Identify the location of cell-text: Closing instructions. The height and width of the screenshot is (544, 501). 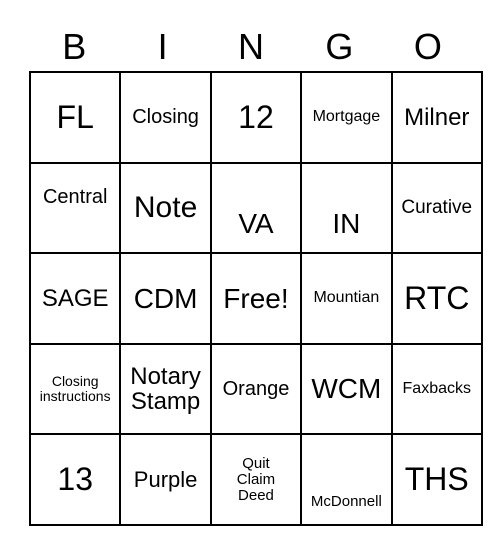
(75, 389).